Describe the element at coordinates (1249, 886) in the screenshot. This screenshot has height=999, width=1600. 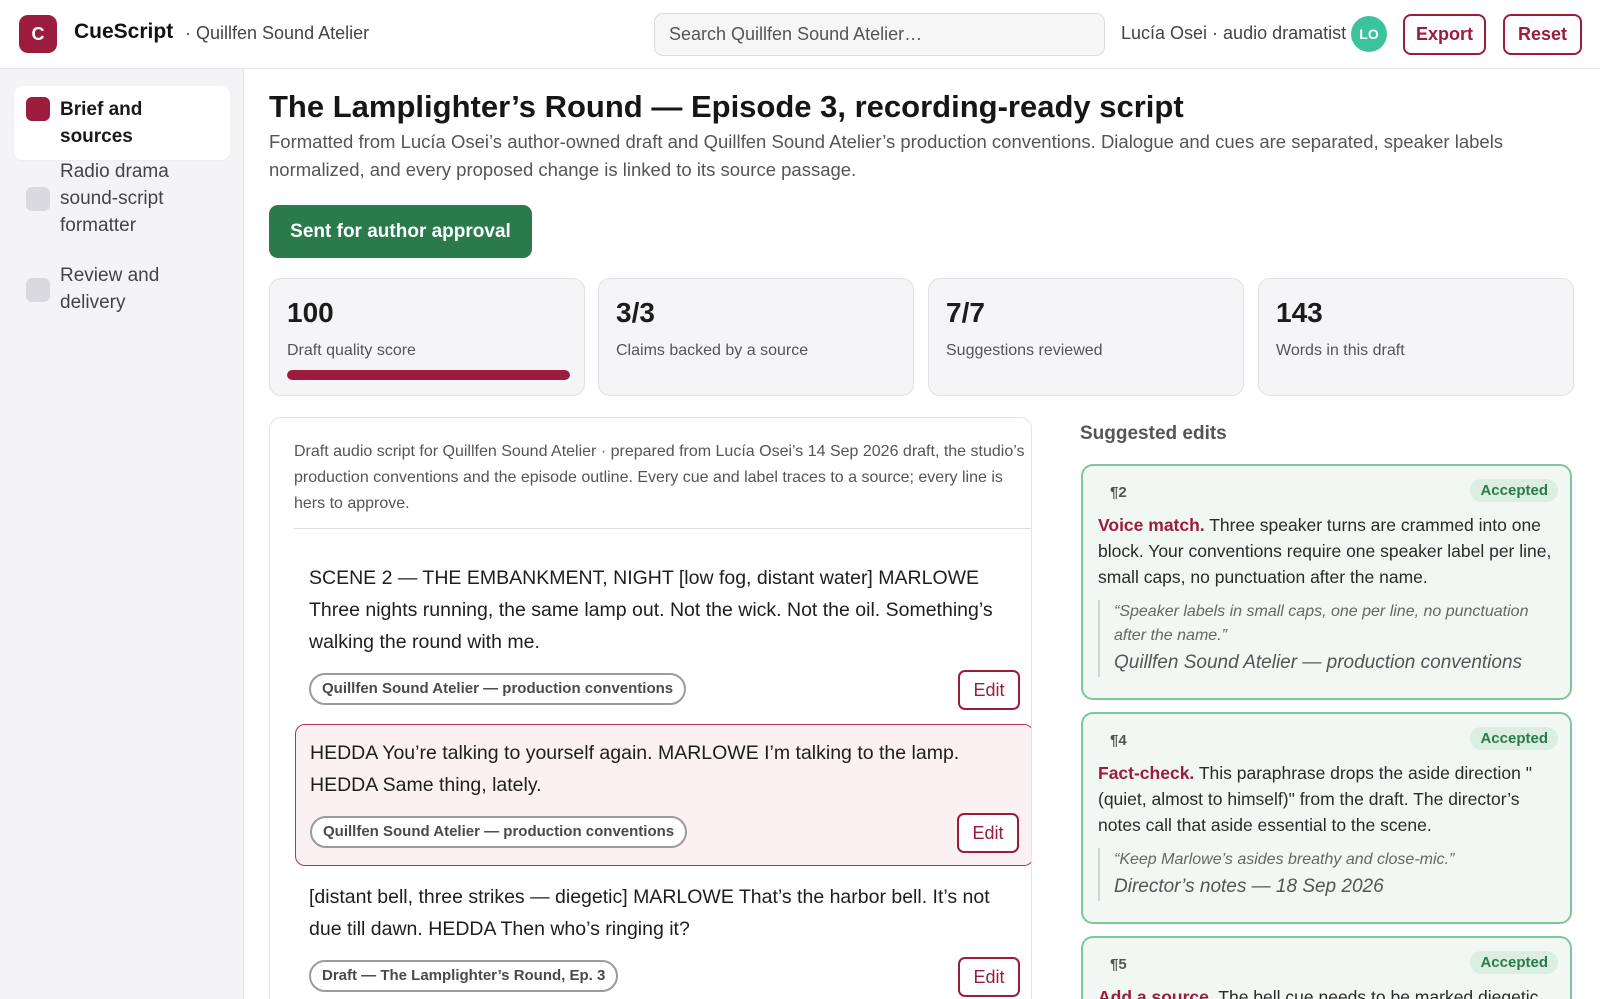
I see `quote-source: Director’s notes — 18 Sep 2026` at that location.